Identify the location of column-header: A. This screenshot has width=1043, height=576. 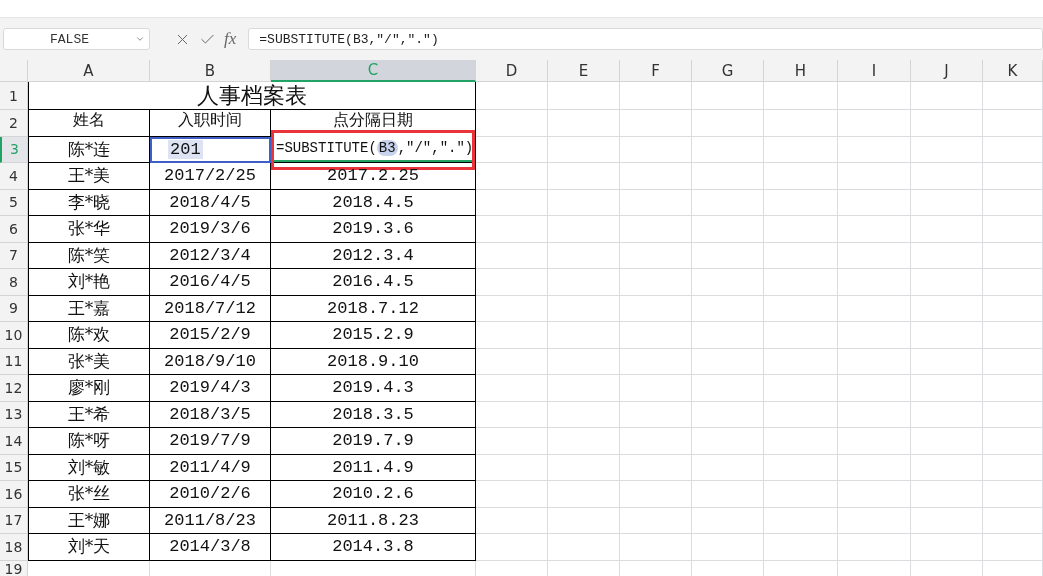
(89, 71).